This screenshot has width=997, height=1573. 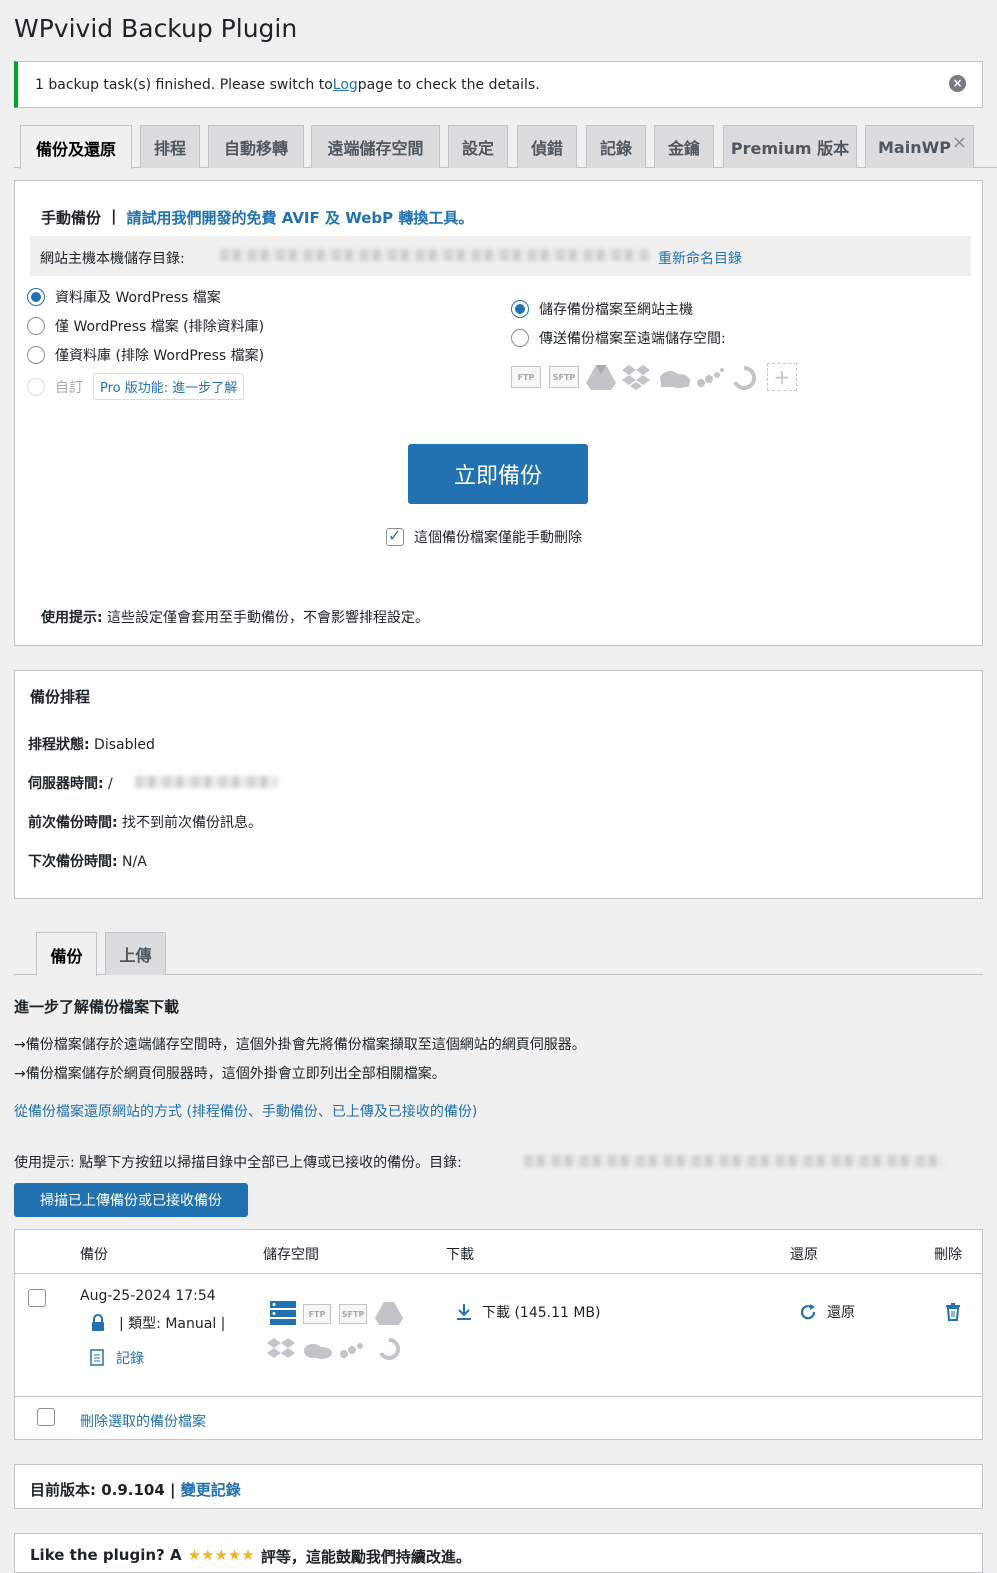 What do you see at coordinates (94, 1255) in the screenshot?
I see `column-backup: 備份` at bounding box center [94, 1255].